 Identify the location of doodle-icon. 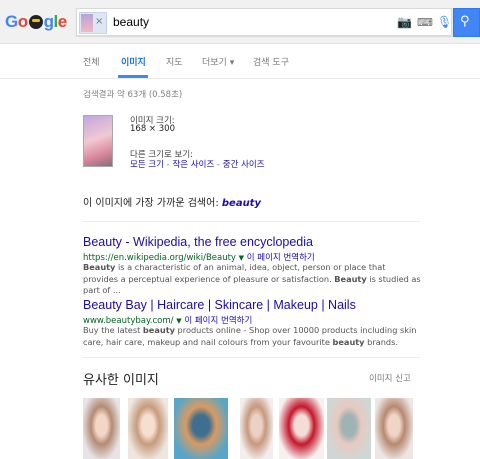
(35, 22).